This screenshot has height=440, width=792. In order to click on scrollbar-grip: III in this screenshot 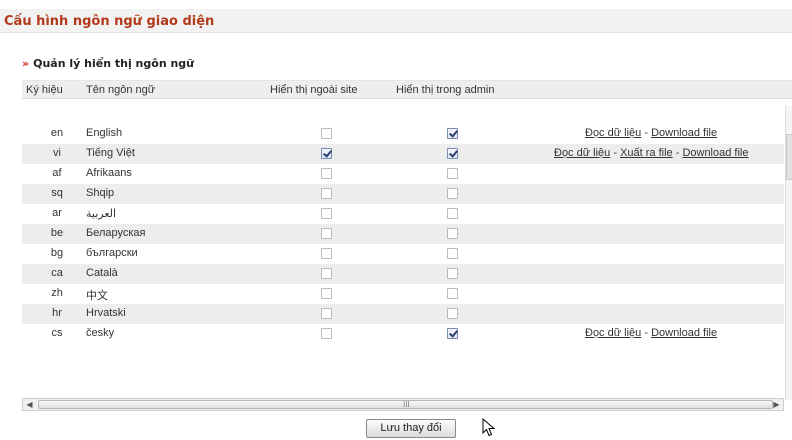, I will do `click(406, 404)`.